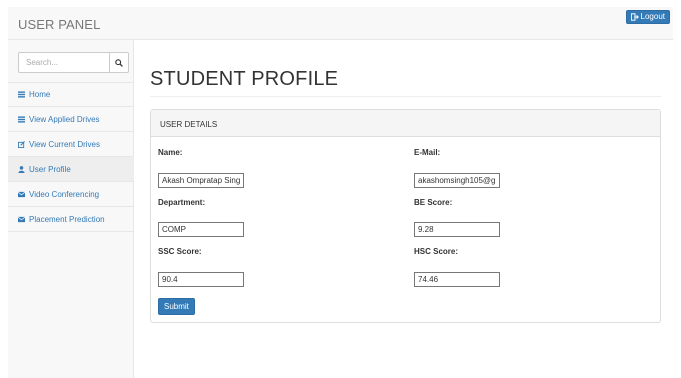  What do you see at coordinates (652, 16) in the screenshot?
I see `logout-label: Logout` at bounding box center [652, 16].